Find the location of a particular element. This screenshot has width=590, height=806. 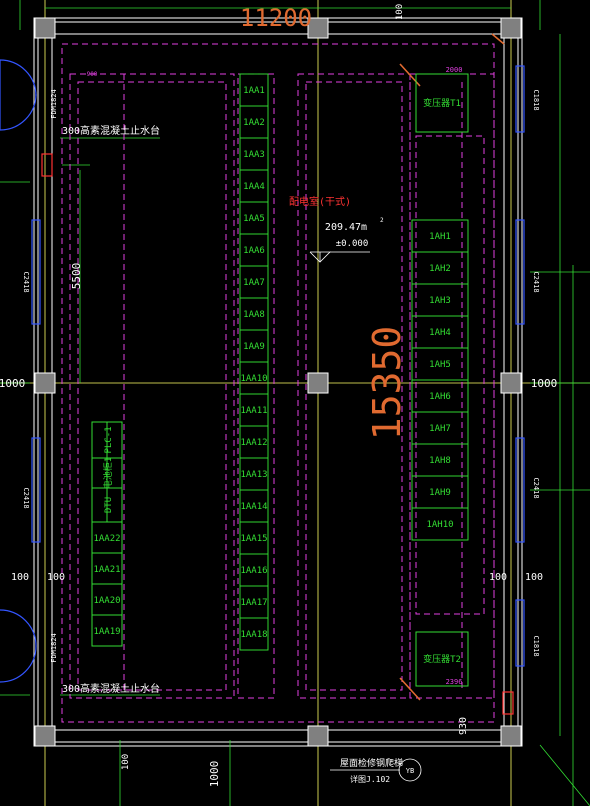

platform-note-top: 300高素混凝土止水台 is located at coordinates (111, 130).